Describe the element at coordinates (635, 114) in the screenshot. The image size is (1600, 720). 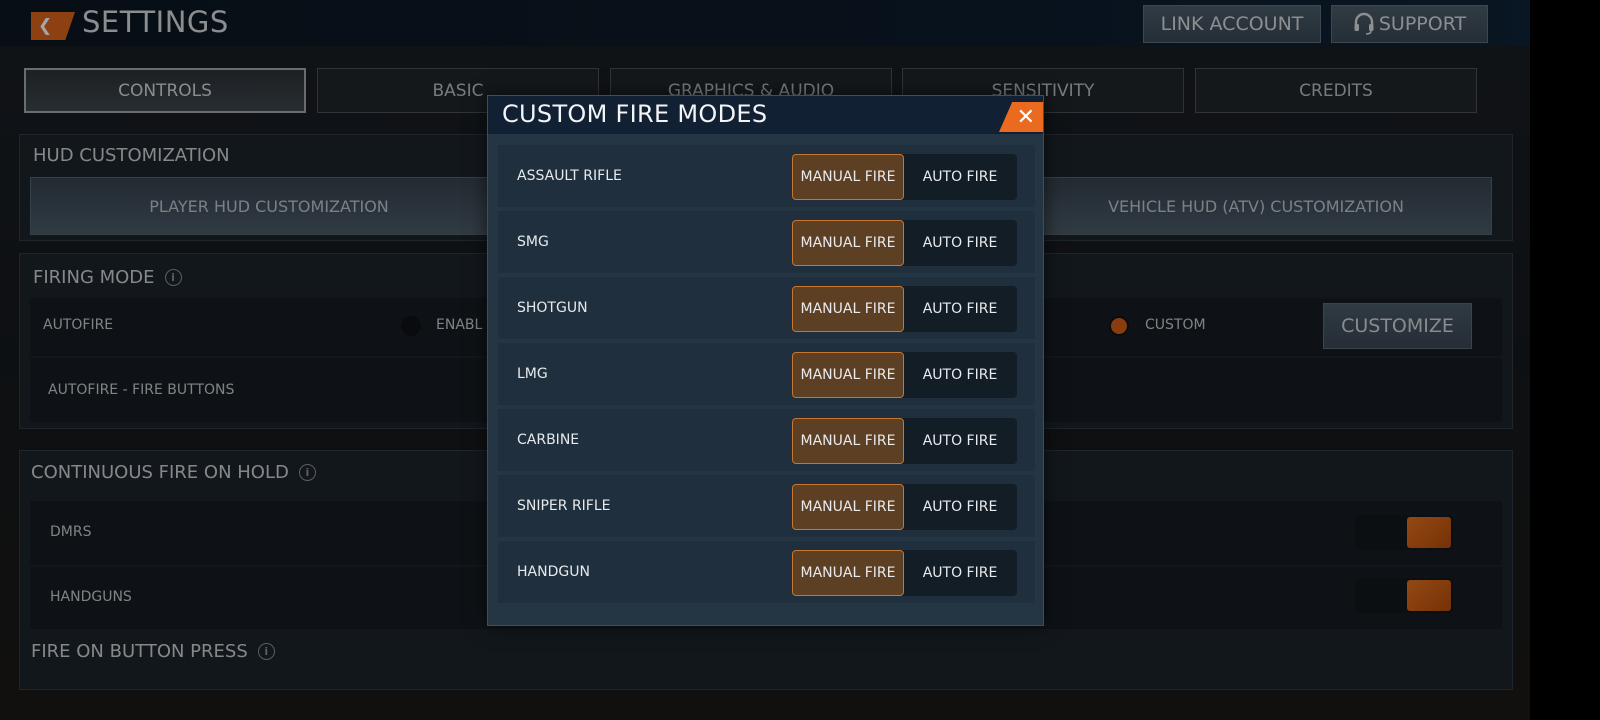
I see `dialog-title: CUSTOM FIRE MODES` at that location.